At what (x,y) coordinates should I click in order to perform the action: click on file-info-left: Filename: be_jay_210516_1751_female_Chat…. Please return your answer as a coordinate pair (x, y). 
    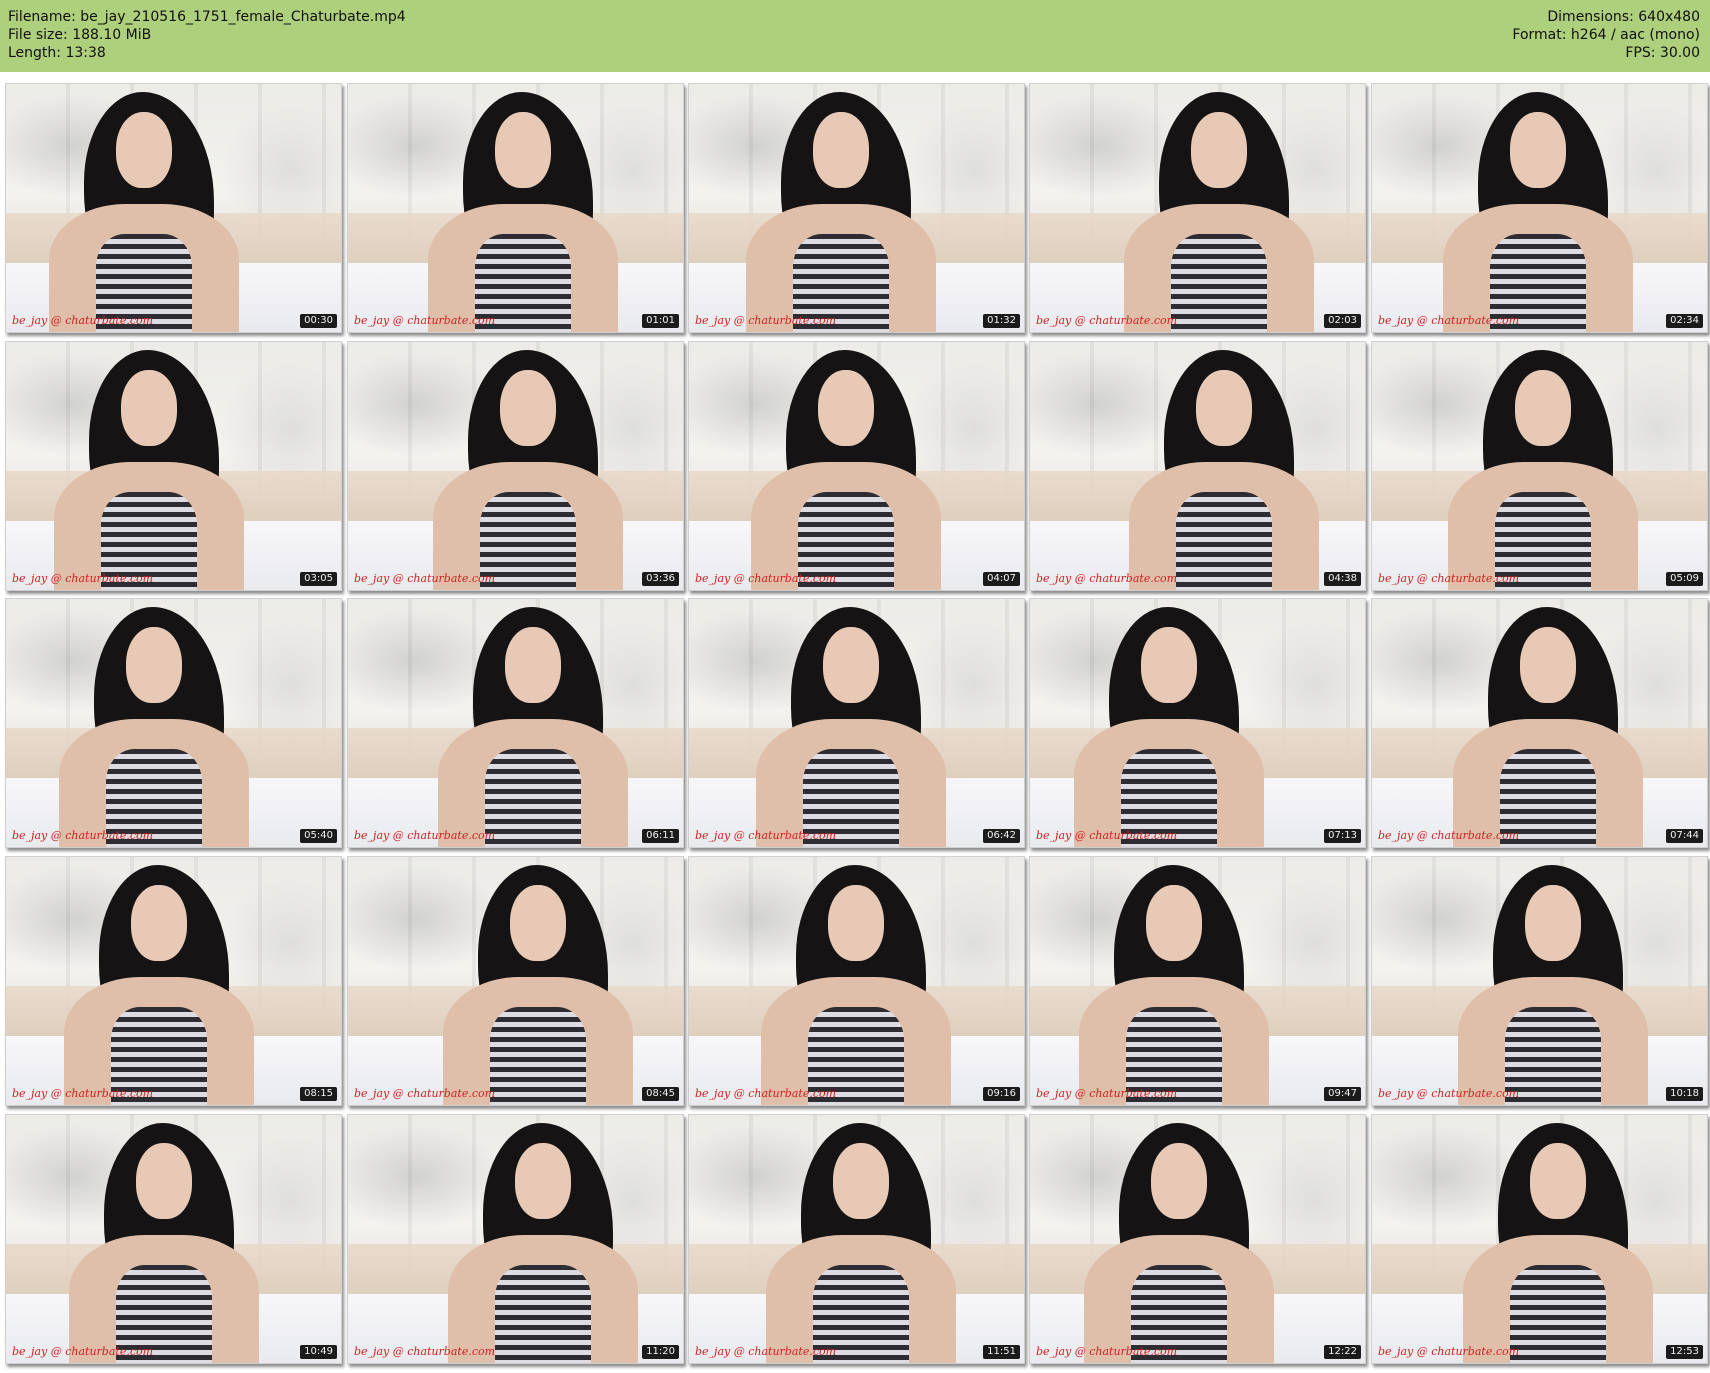
    Looking at the image, I should click on (207, 35).